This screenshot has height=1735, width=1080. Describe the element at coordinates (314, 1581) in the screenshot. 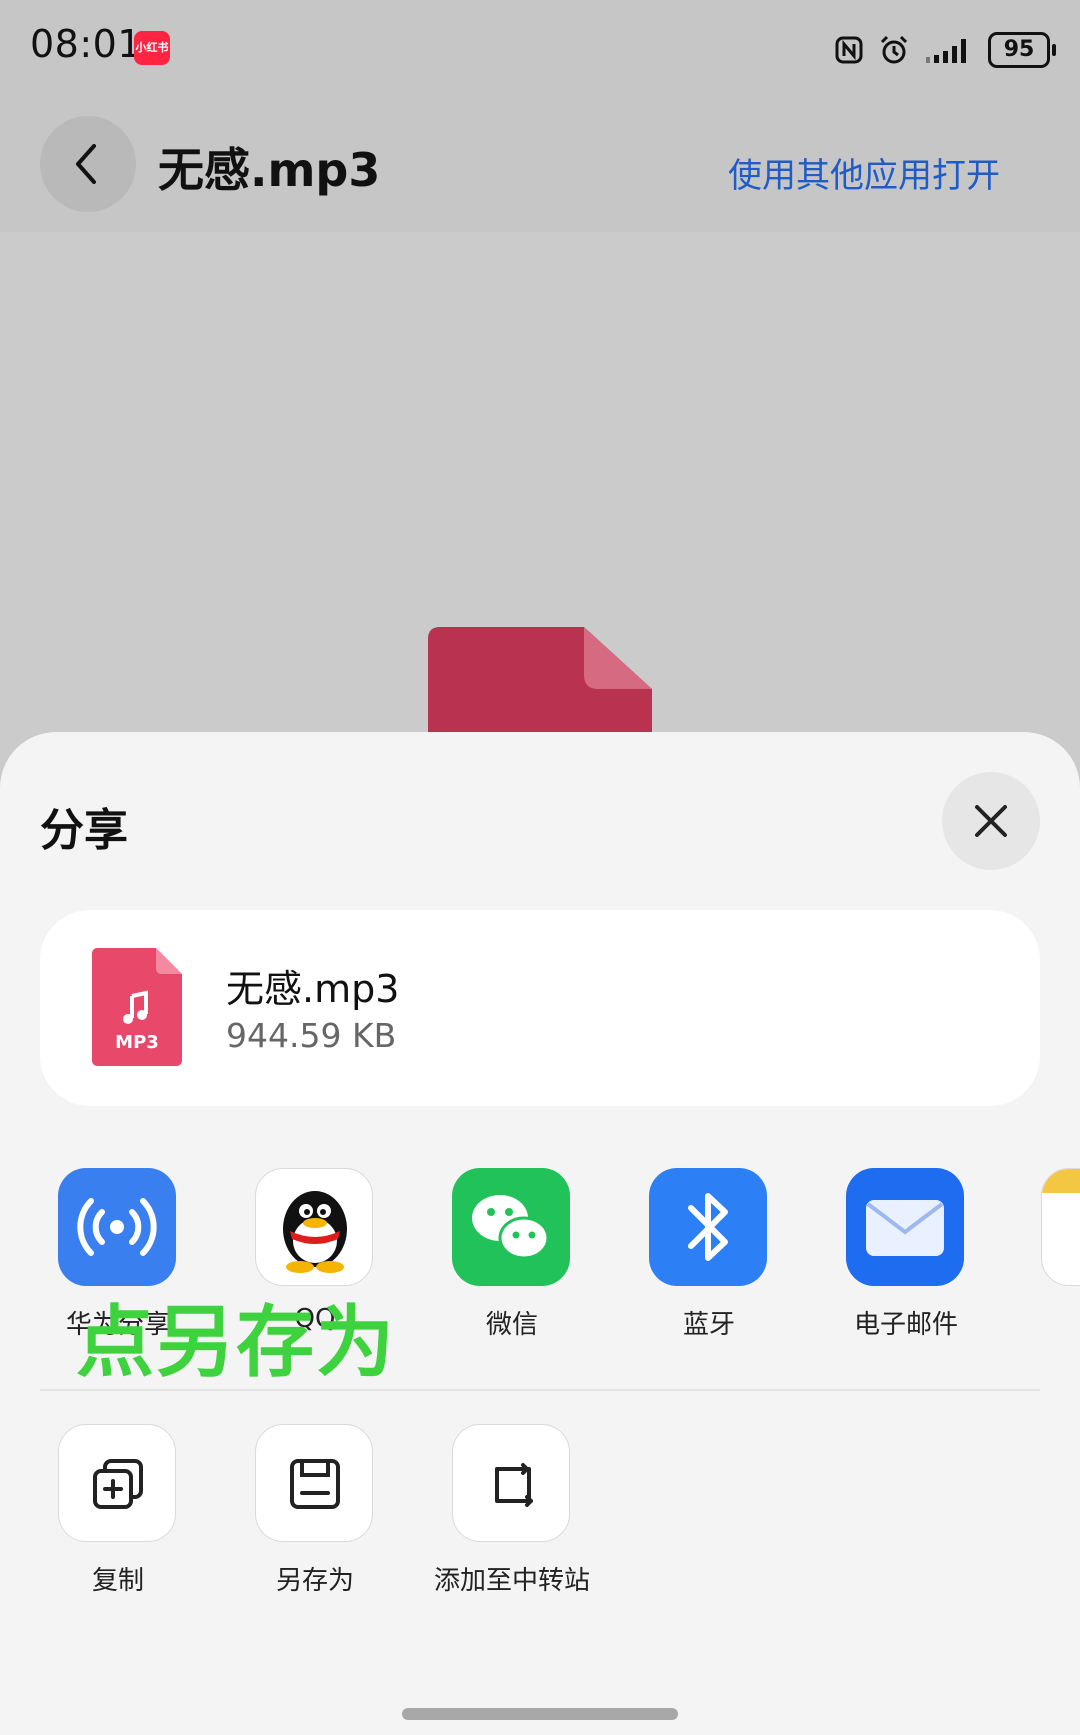

I see `action-label: 另存为` at that location.